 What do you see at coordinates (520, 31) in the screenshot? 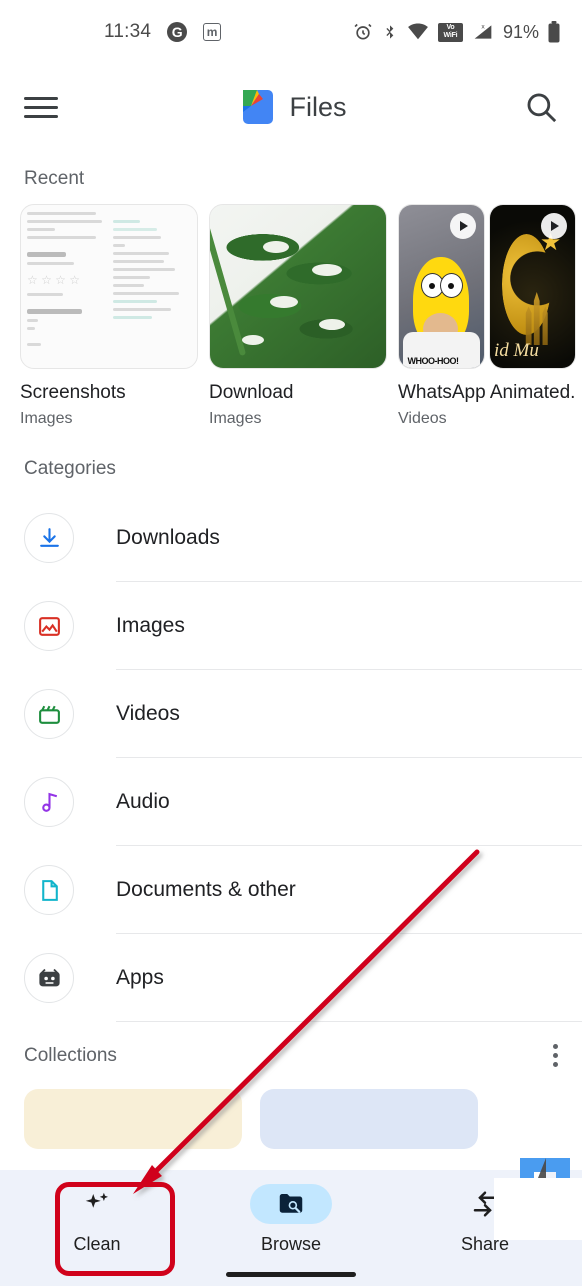
I see `battery-percent: 91%` at bounding box center [520, 31].